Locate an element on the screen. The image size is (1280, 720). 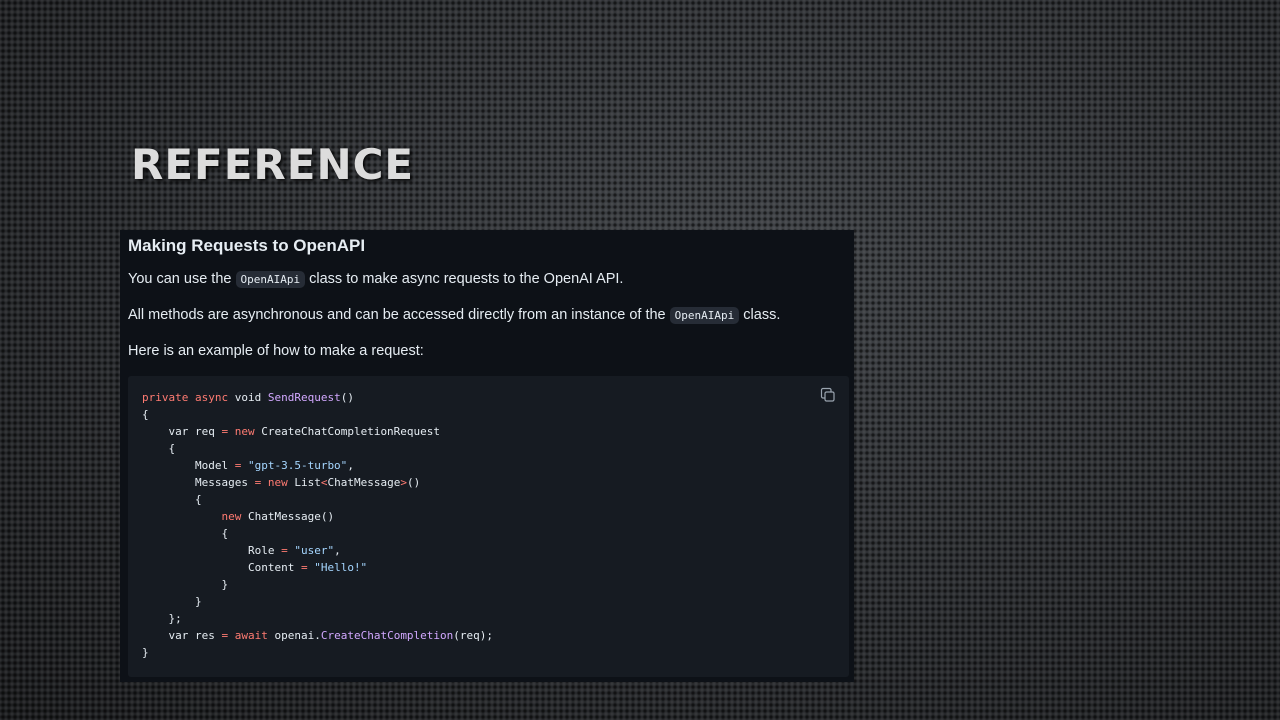
async-text-after: class. is located at coordinates (760, 315).